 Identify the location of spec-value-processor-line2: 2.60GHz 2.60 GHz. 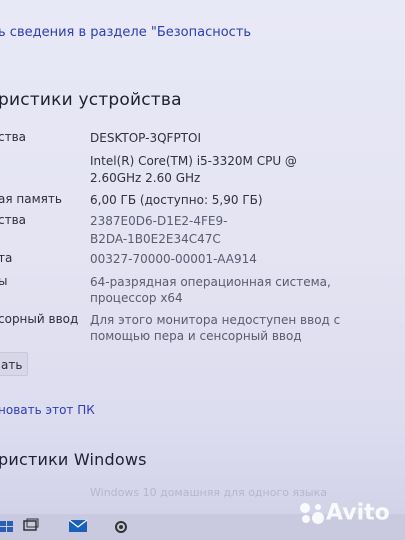
(145, 178).